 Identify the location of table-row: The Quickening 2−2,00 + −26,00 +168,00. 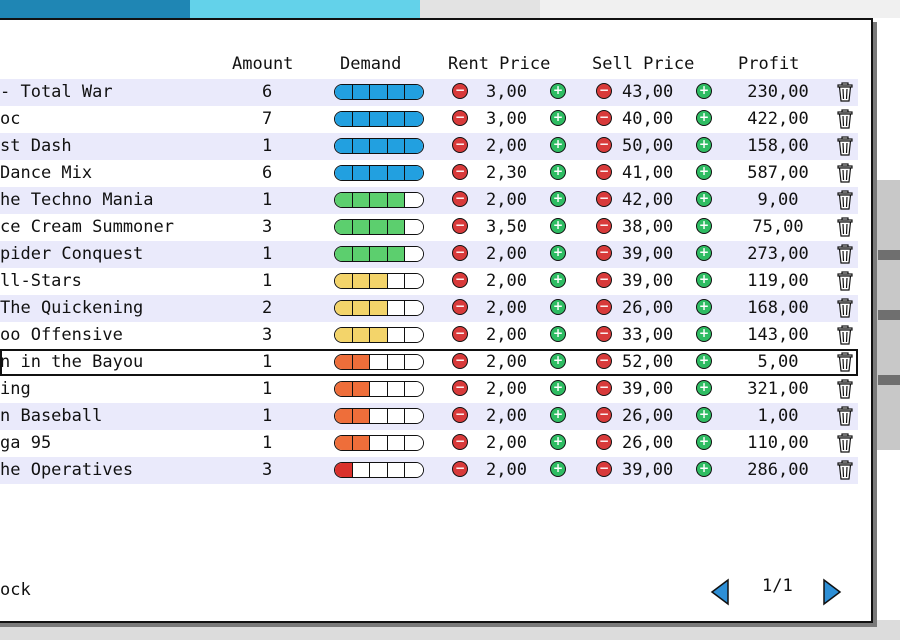
(429, 308).